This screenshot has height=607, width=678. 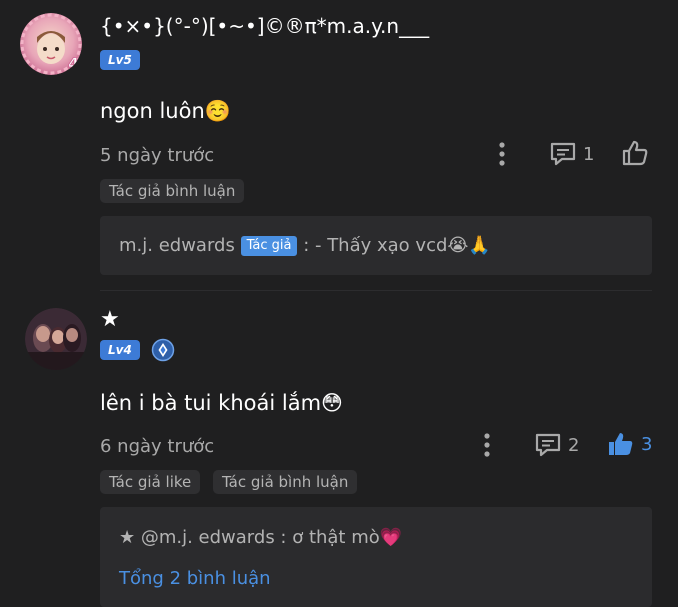 What do you see at coordinates (110, 319) in the screenshot?
I see `username: ★` at bounding box center [110, 319].